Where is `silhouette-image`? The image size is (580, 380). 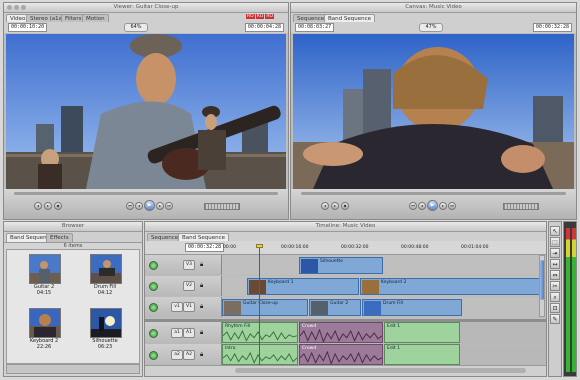 silhouette-image is located at coordinates (106, 323).